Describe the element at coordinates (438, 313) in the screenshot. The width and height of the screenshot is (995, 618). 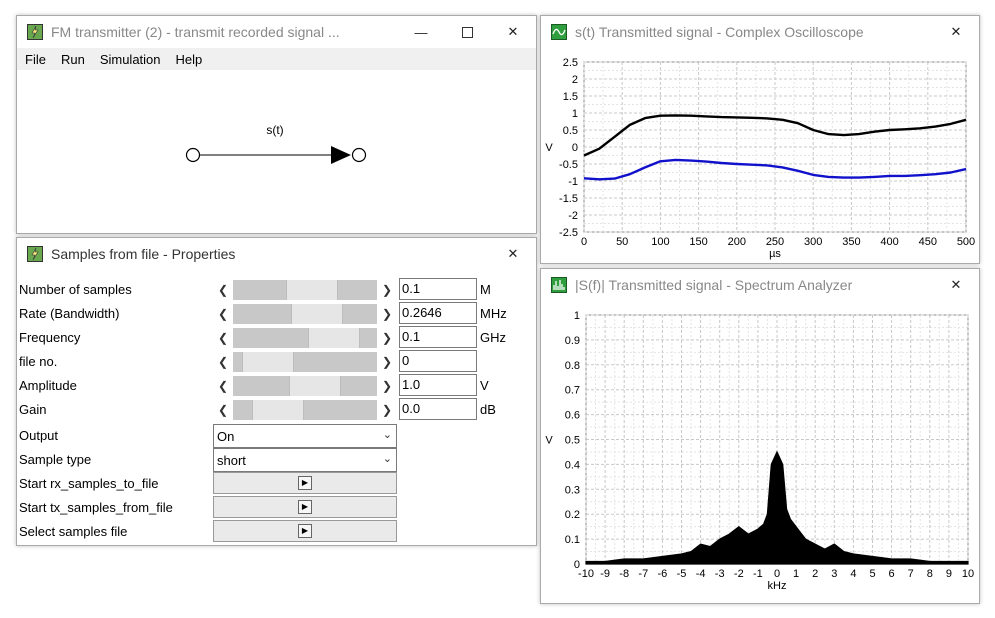
I see `param-value-input: 0.2646` at that location.